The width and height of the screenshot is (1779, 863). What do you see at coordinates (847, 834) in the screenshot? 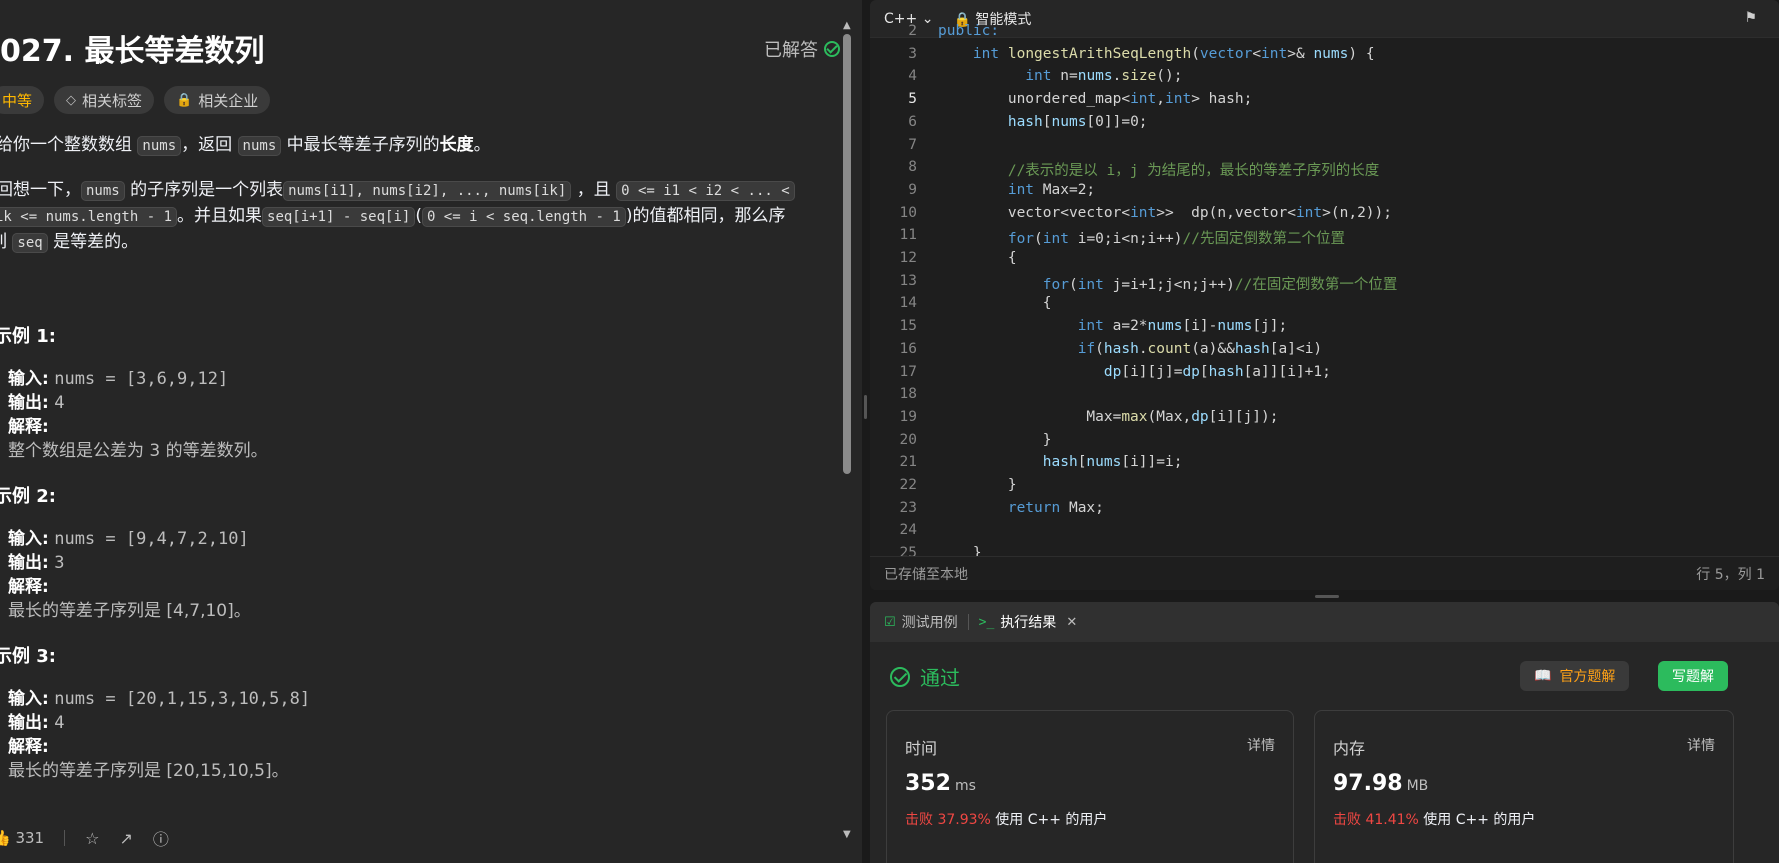
I see `scroll-down-icon: ▼` at bounding box center [847, 834].